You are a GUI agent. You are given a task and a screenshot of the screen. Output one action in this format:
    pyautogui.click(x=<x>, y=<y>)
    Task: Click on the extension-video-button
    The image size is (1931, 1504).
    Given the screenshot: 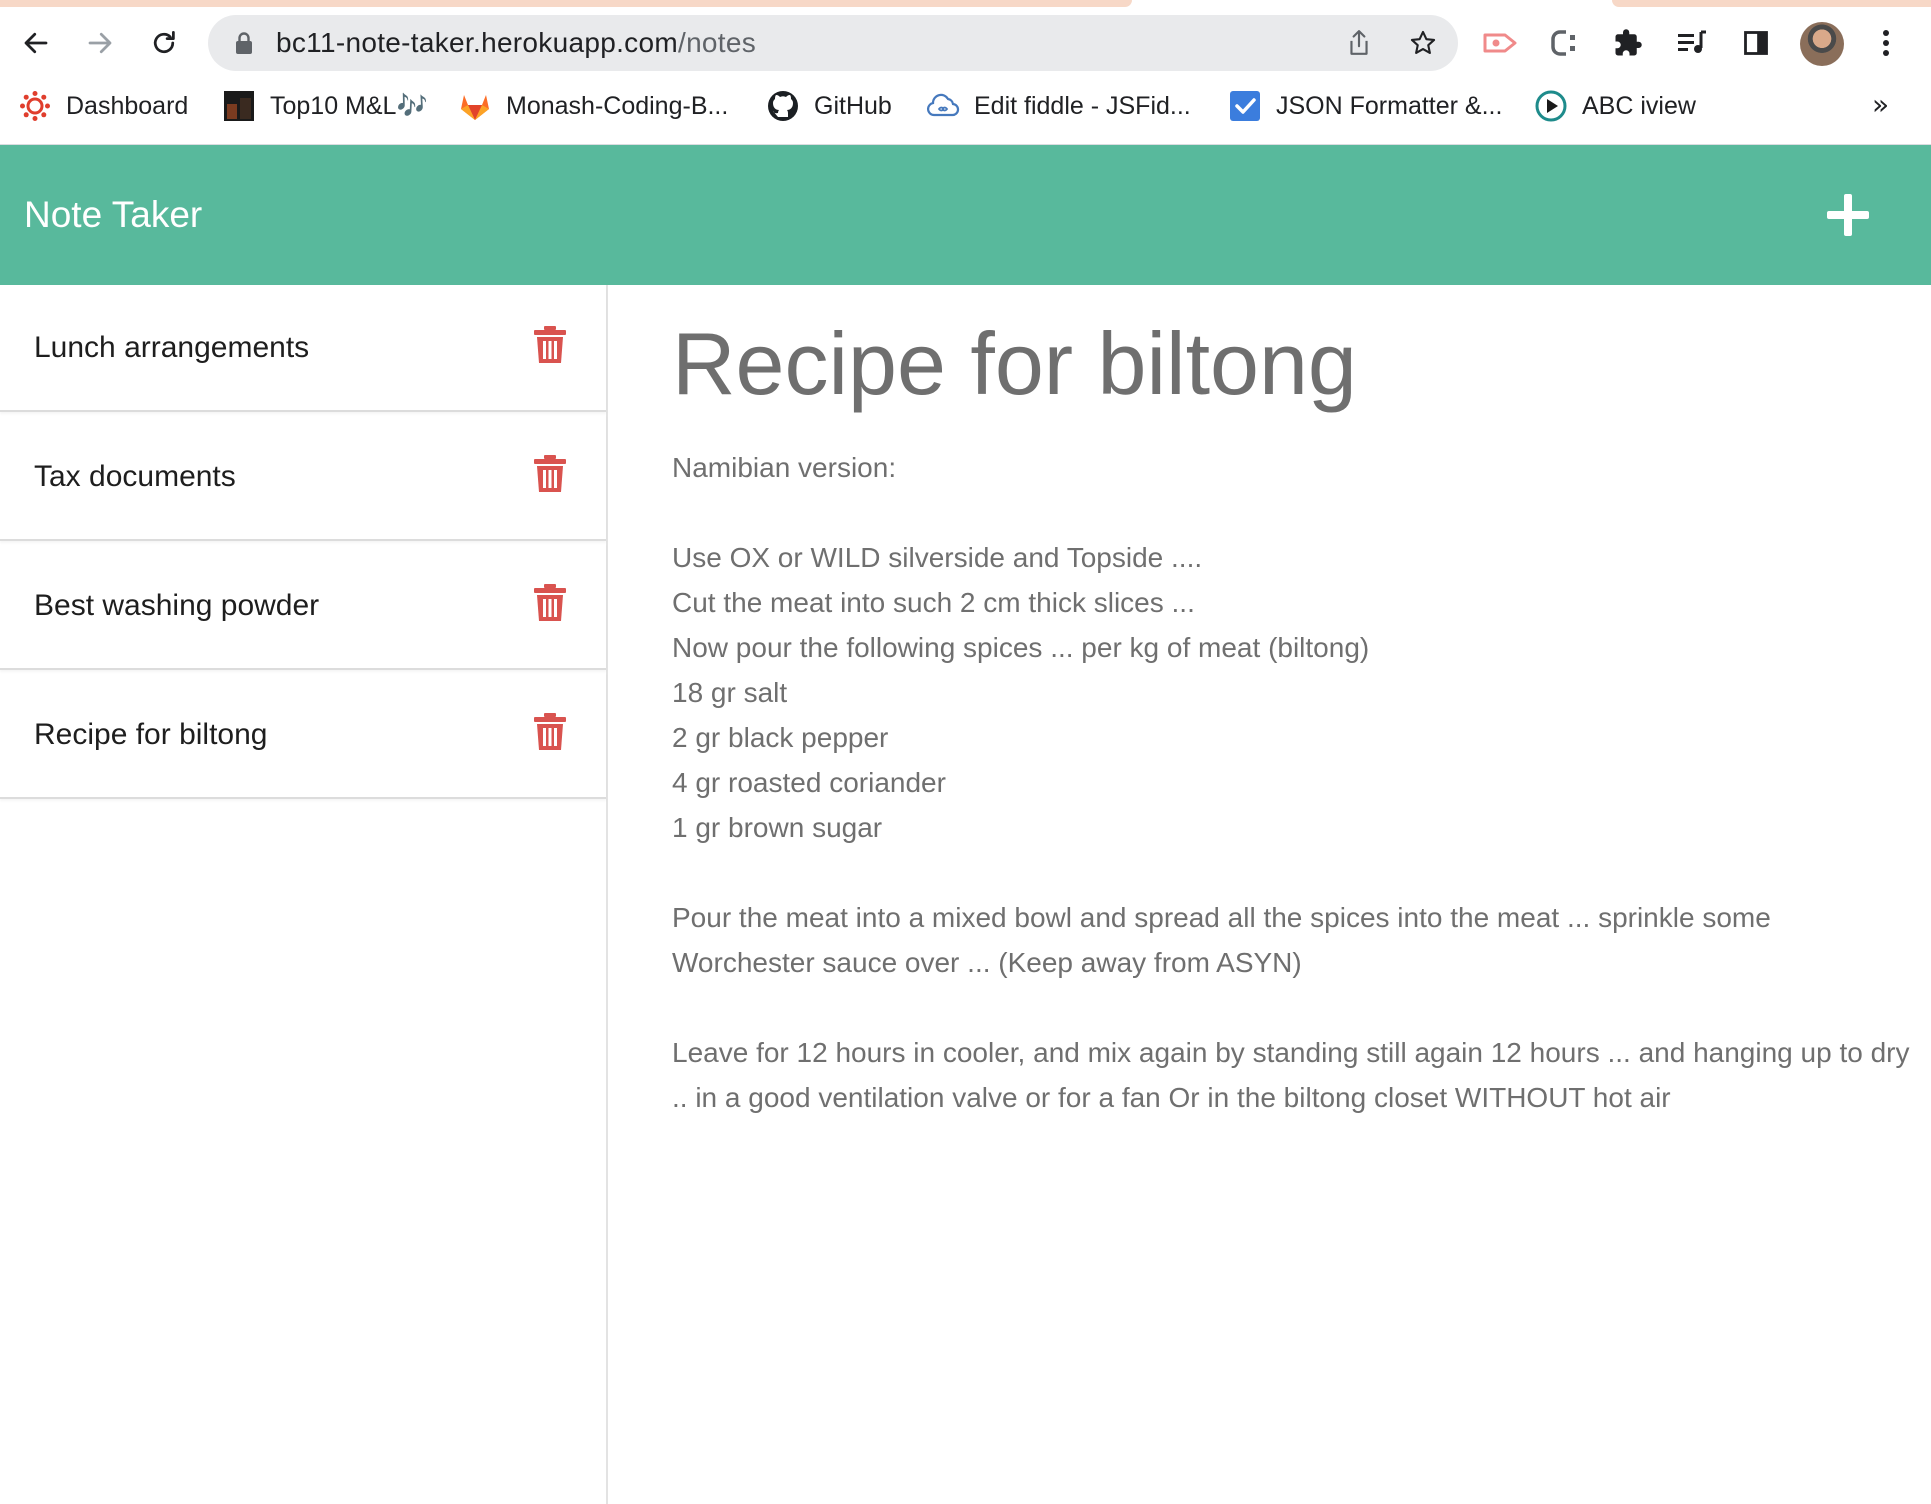 What is the action you would take?
    pyautogui.click(x=1500, y=43)
    